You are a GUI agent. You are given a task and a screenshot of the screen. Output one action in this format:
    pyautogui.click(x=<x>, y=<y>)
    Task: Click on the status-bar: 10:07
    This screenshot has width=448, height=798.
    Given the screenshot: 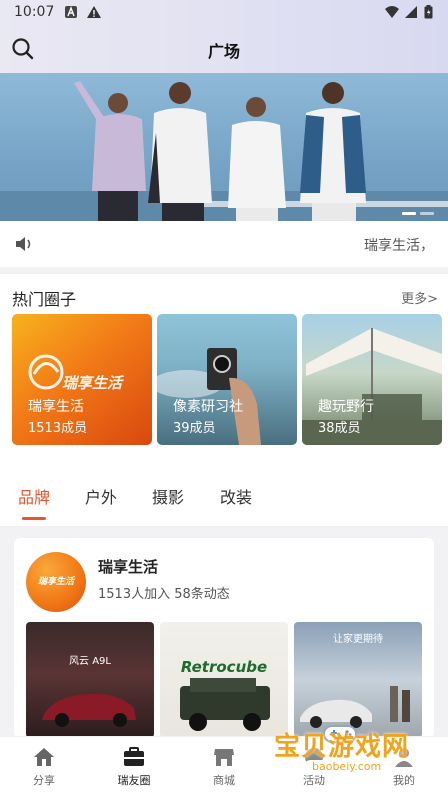 What is the action you would take?
    pyautogui.click(x=224, y=13)
    